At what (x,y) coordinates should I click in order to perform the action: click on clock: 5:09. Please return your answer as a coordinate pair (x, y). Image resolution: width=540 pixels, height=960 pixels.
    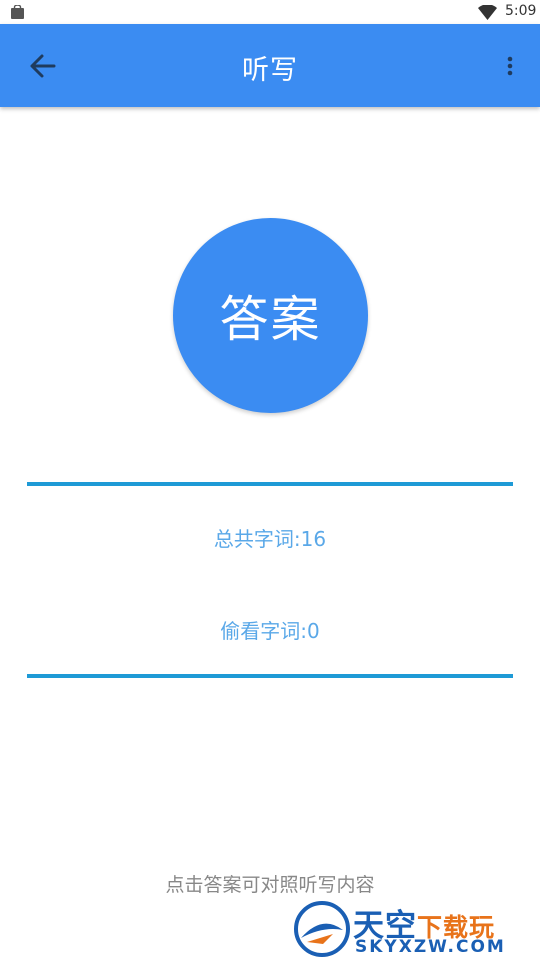
    Looking at the image, I should click on (521, 11).